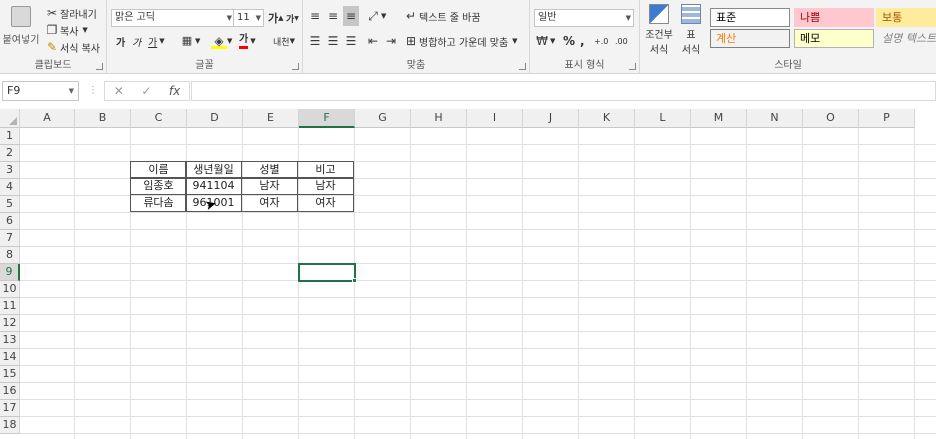 The width and height of the screenshot is (936, 439). Describe the element at coordinates (327, 272) in the screenshot. I see `selected-cell` at that location.